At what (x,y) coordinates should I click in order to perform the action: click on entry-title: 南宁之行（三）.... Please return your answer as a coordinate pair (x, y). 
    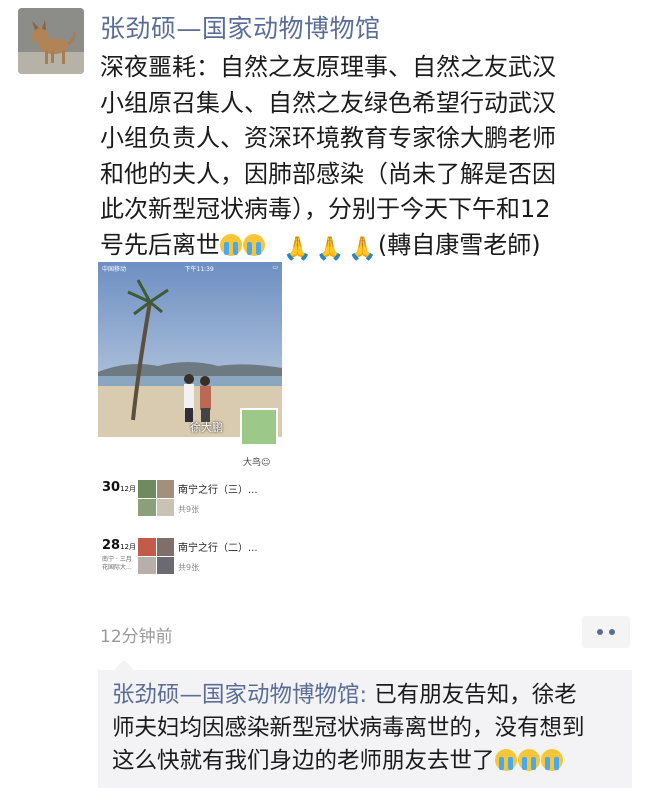
    Looking at the image, I should click on (218, 490).